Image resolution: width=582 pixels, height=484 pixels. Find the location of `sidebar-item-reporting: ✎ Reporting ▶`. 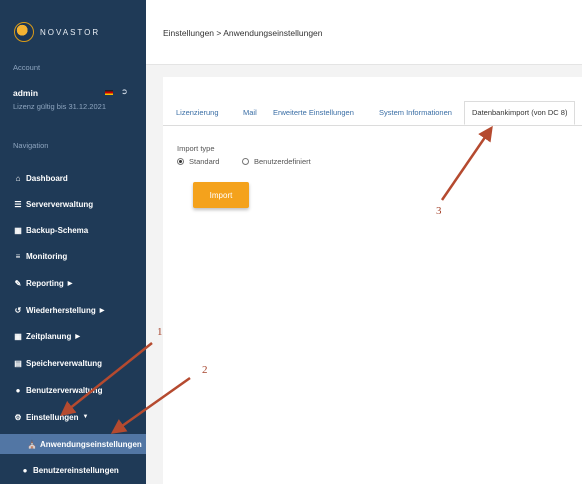

sidebar-item-reporting: ✎ Reporting ▶ is located at coordinates (73, 283).